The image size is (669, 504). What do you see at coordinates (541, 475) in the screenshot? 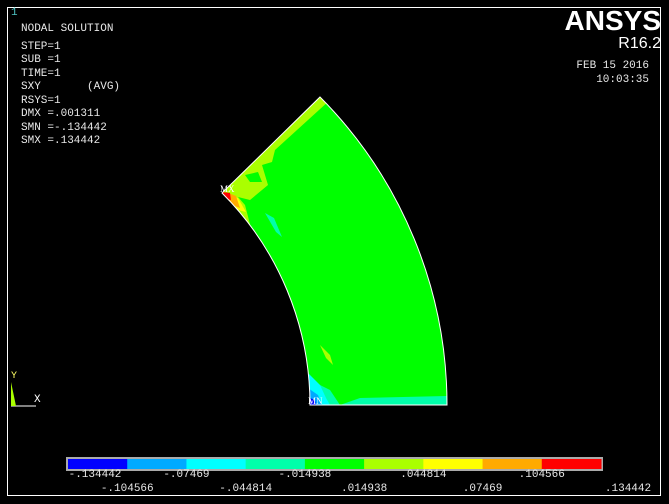
I see `legend-label: .104566` at bounding box center [541, 475].